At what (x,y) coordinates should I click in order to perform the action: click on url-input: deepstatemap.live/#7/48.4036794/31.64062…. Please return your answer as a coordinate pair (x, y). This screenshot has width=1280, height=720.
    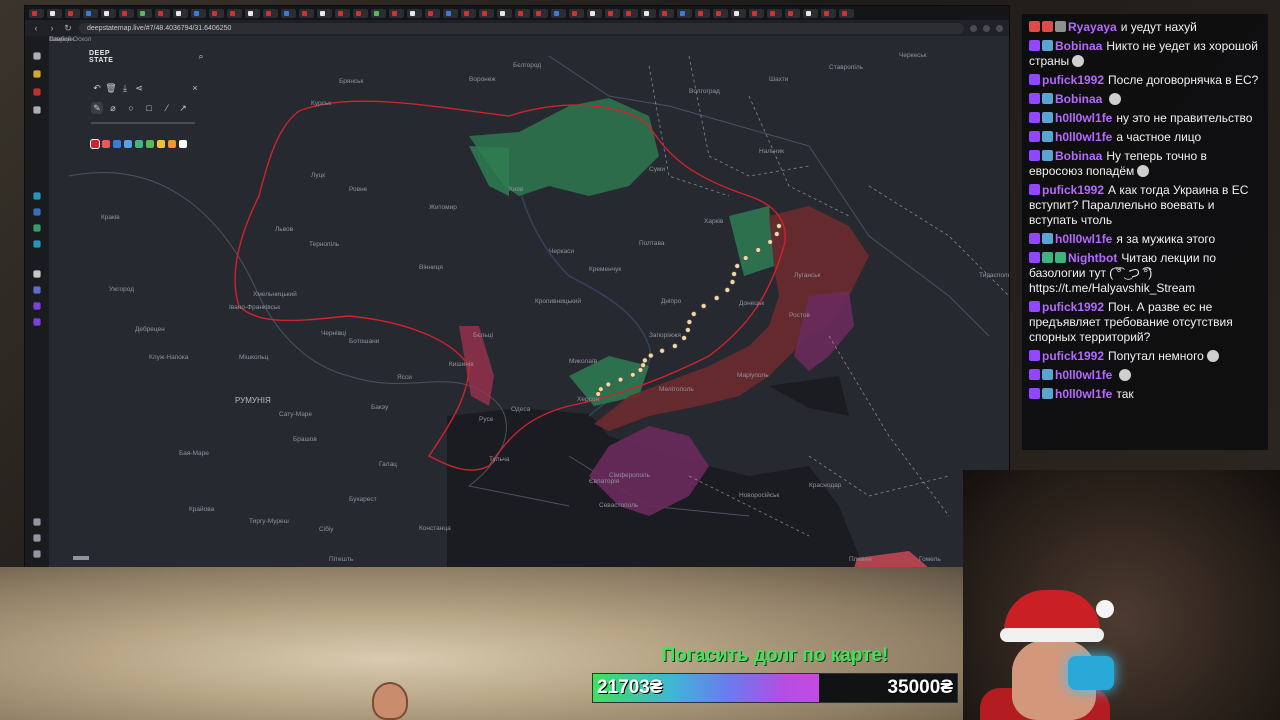
    Looking at the image, I should click on (521, 28).